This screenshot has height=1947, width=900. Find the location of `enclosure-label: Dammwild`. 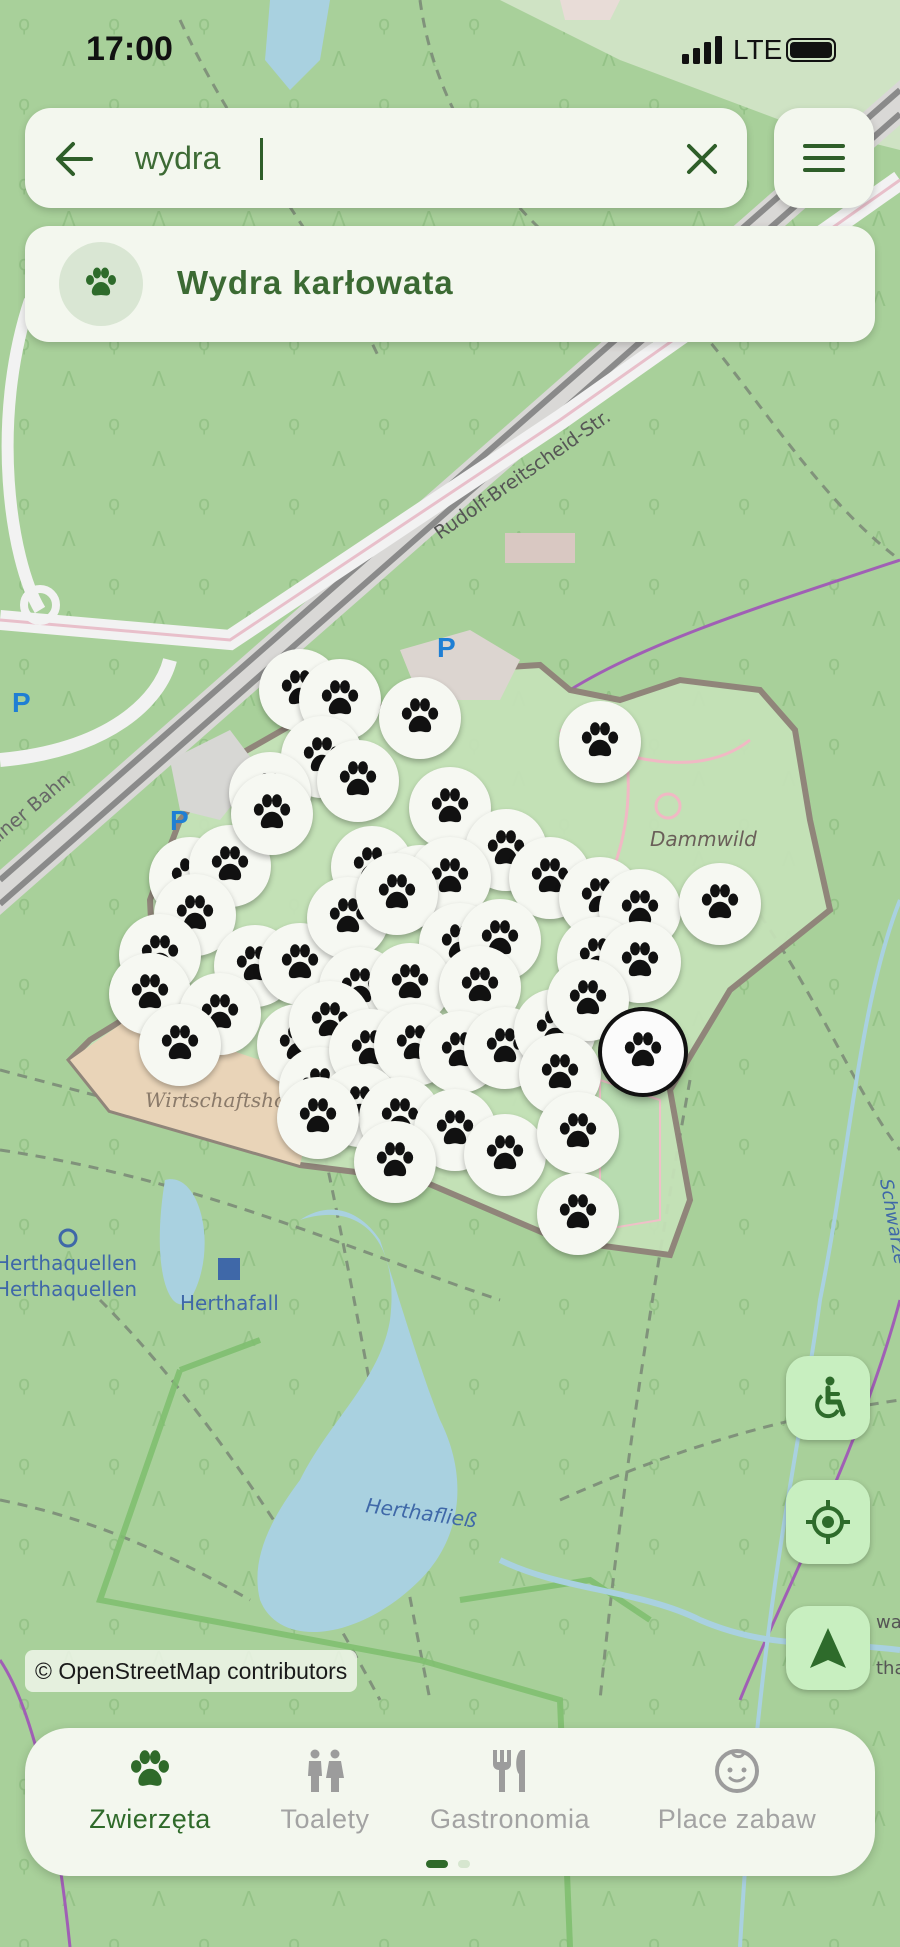

enclosure-label: Dammwild is located at coordinates (703, 839).